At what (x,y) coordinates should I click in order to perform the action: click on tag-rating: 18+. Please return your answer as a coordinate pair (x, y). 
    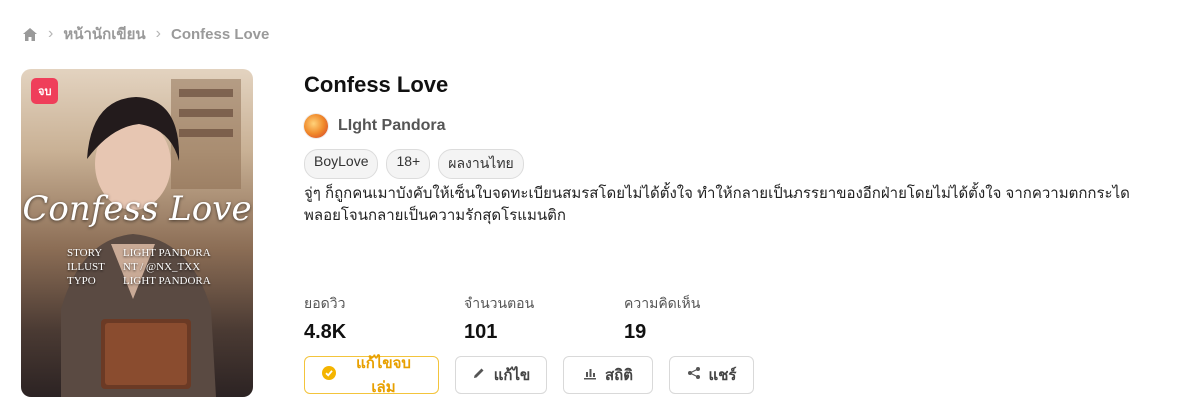
    Looking at the image, I should click on (408, 164).